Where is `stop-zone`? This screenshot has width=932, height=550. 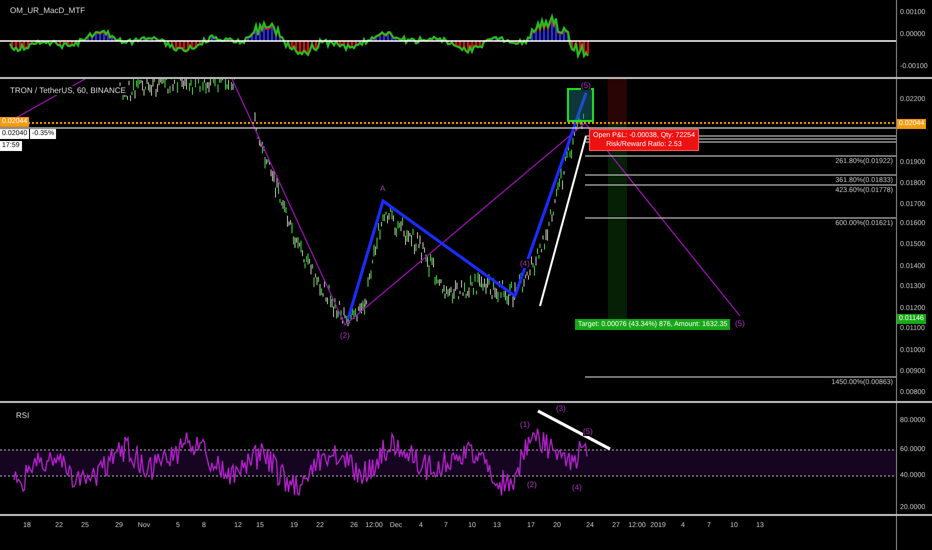
stop-zone is located at coordinates (617, 101).